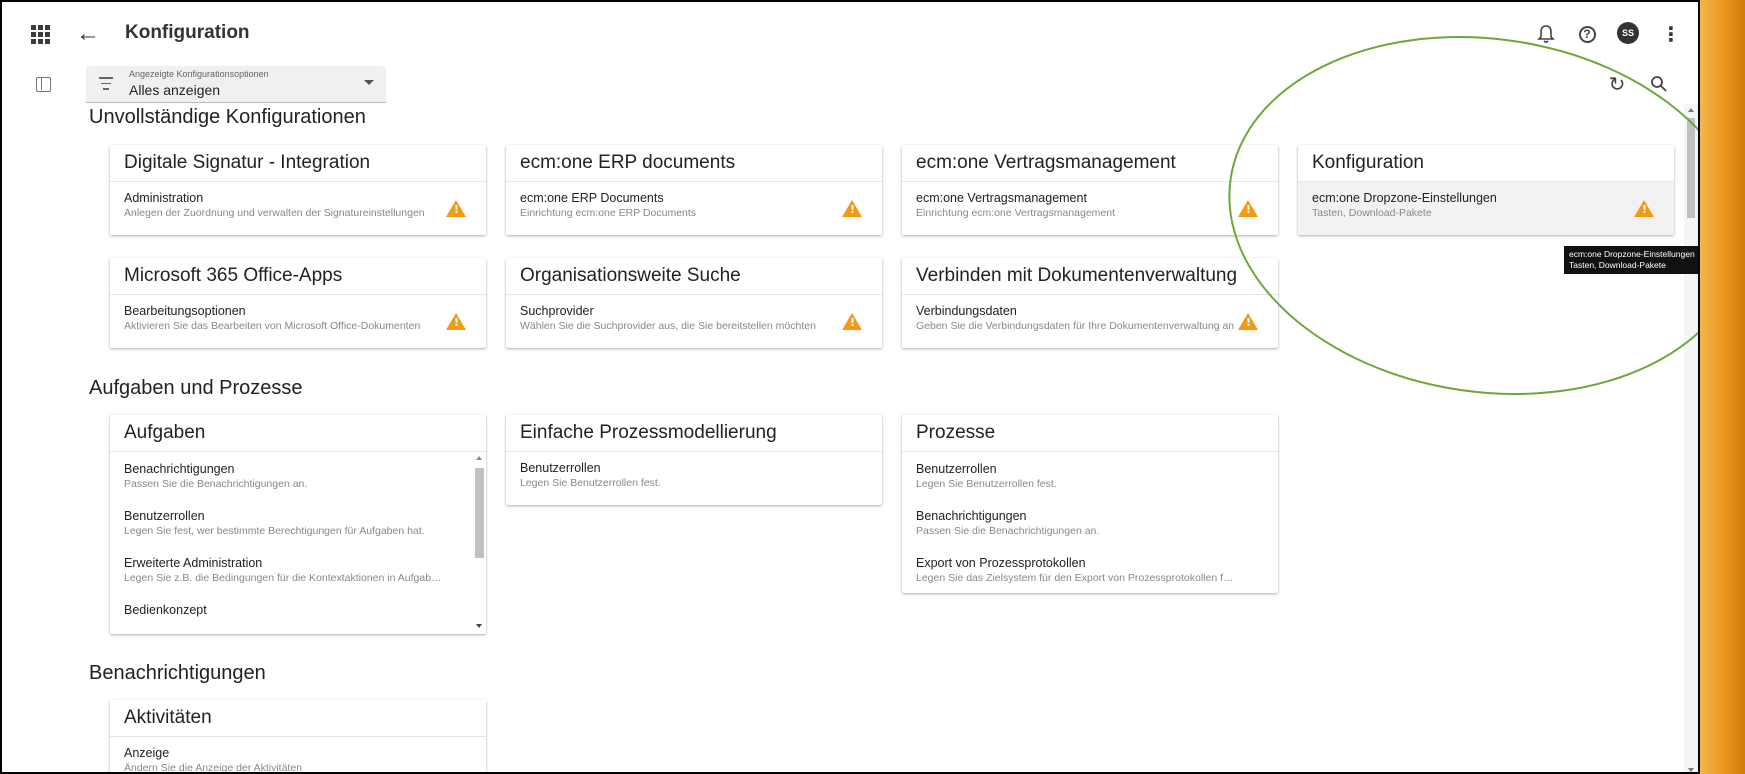  What do you see at coordinates (1090, 276) in the screenshot?
I see `card-title: Verbinden mit Dokumentenverwaltung` at bounding box center [1090, 276].